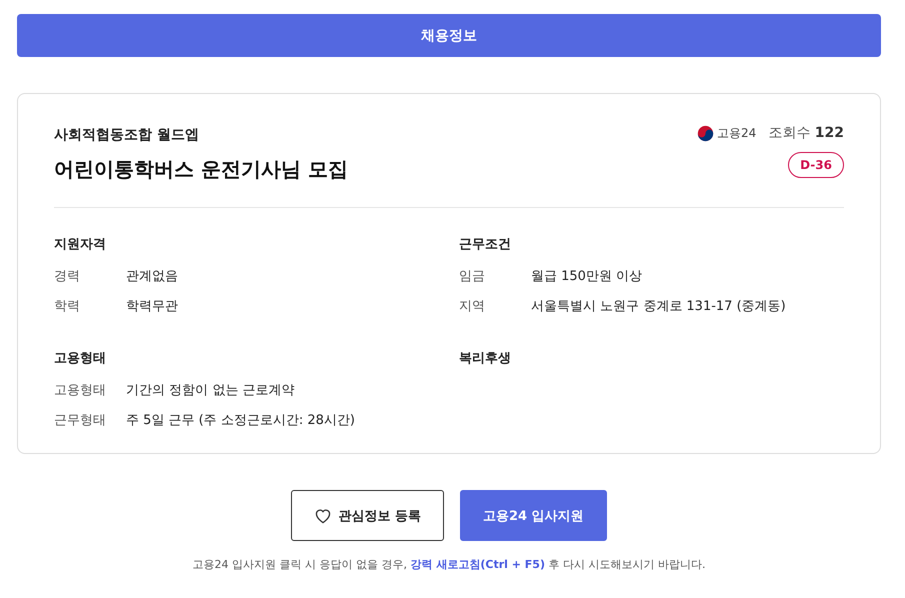  I want to click on field-value: 주 5일 근무 (주 소정근로시간: 28시간), so click(240, 420).